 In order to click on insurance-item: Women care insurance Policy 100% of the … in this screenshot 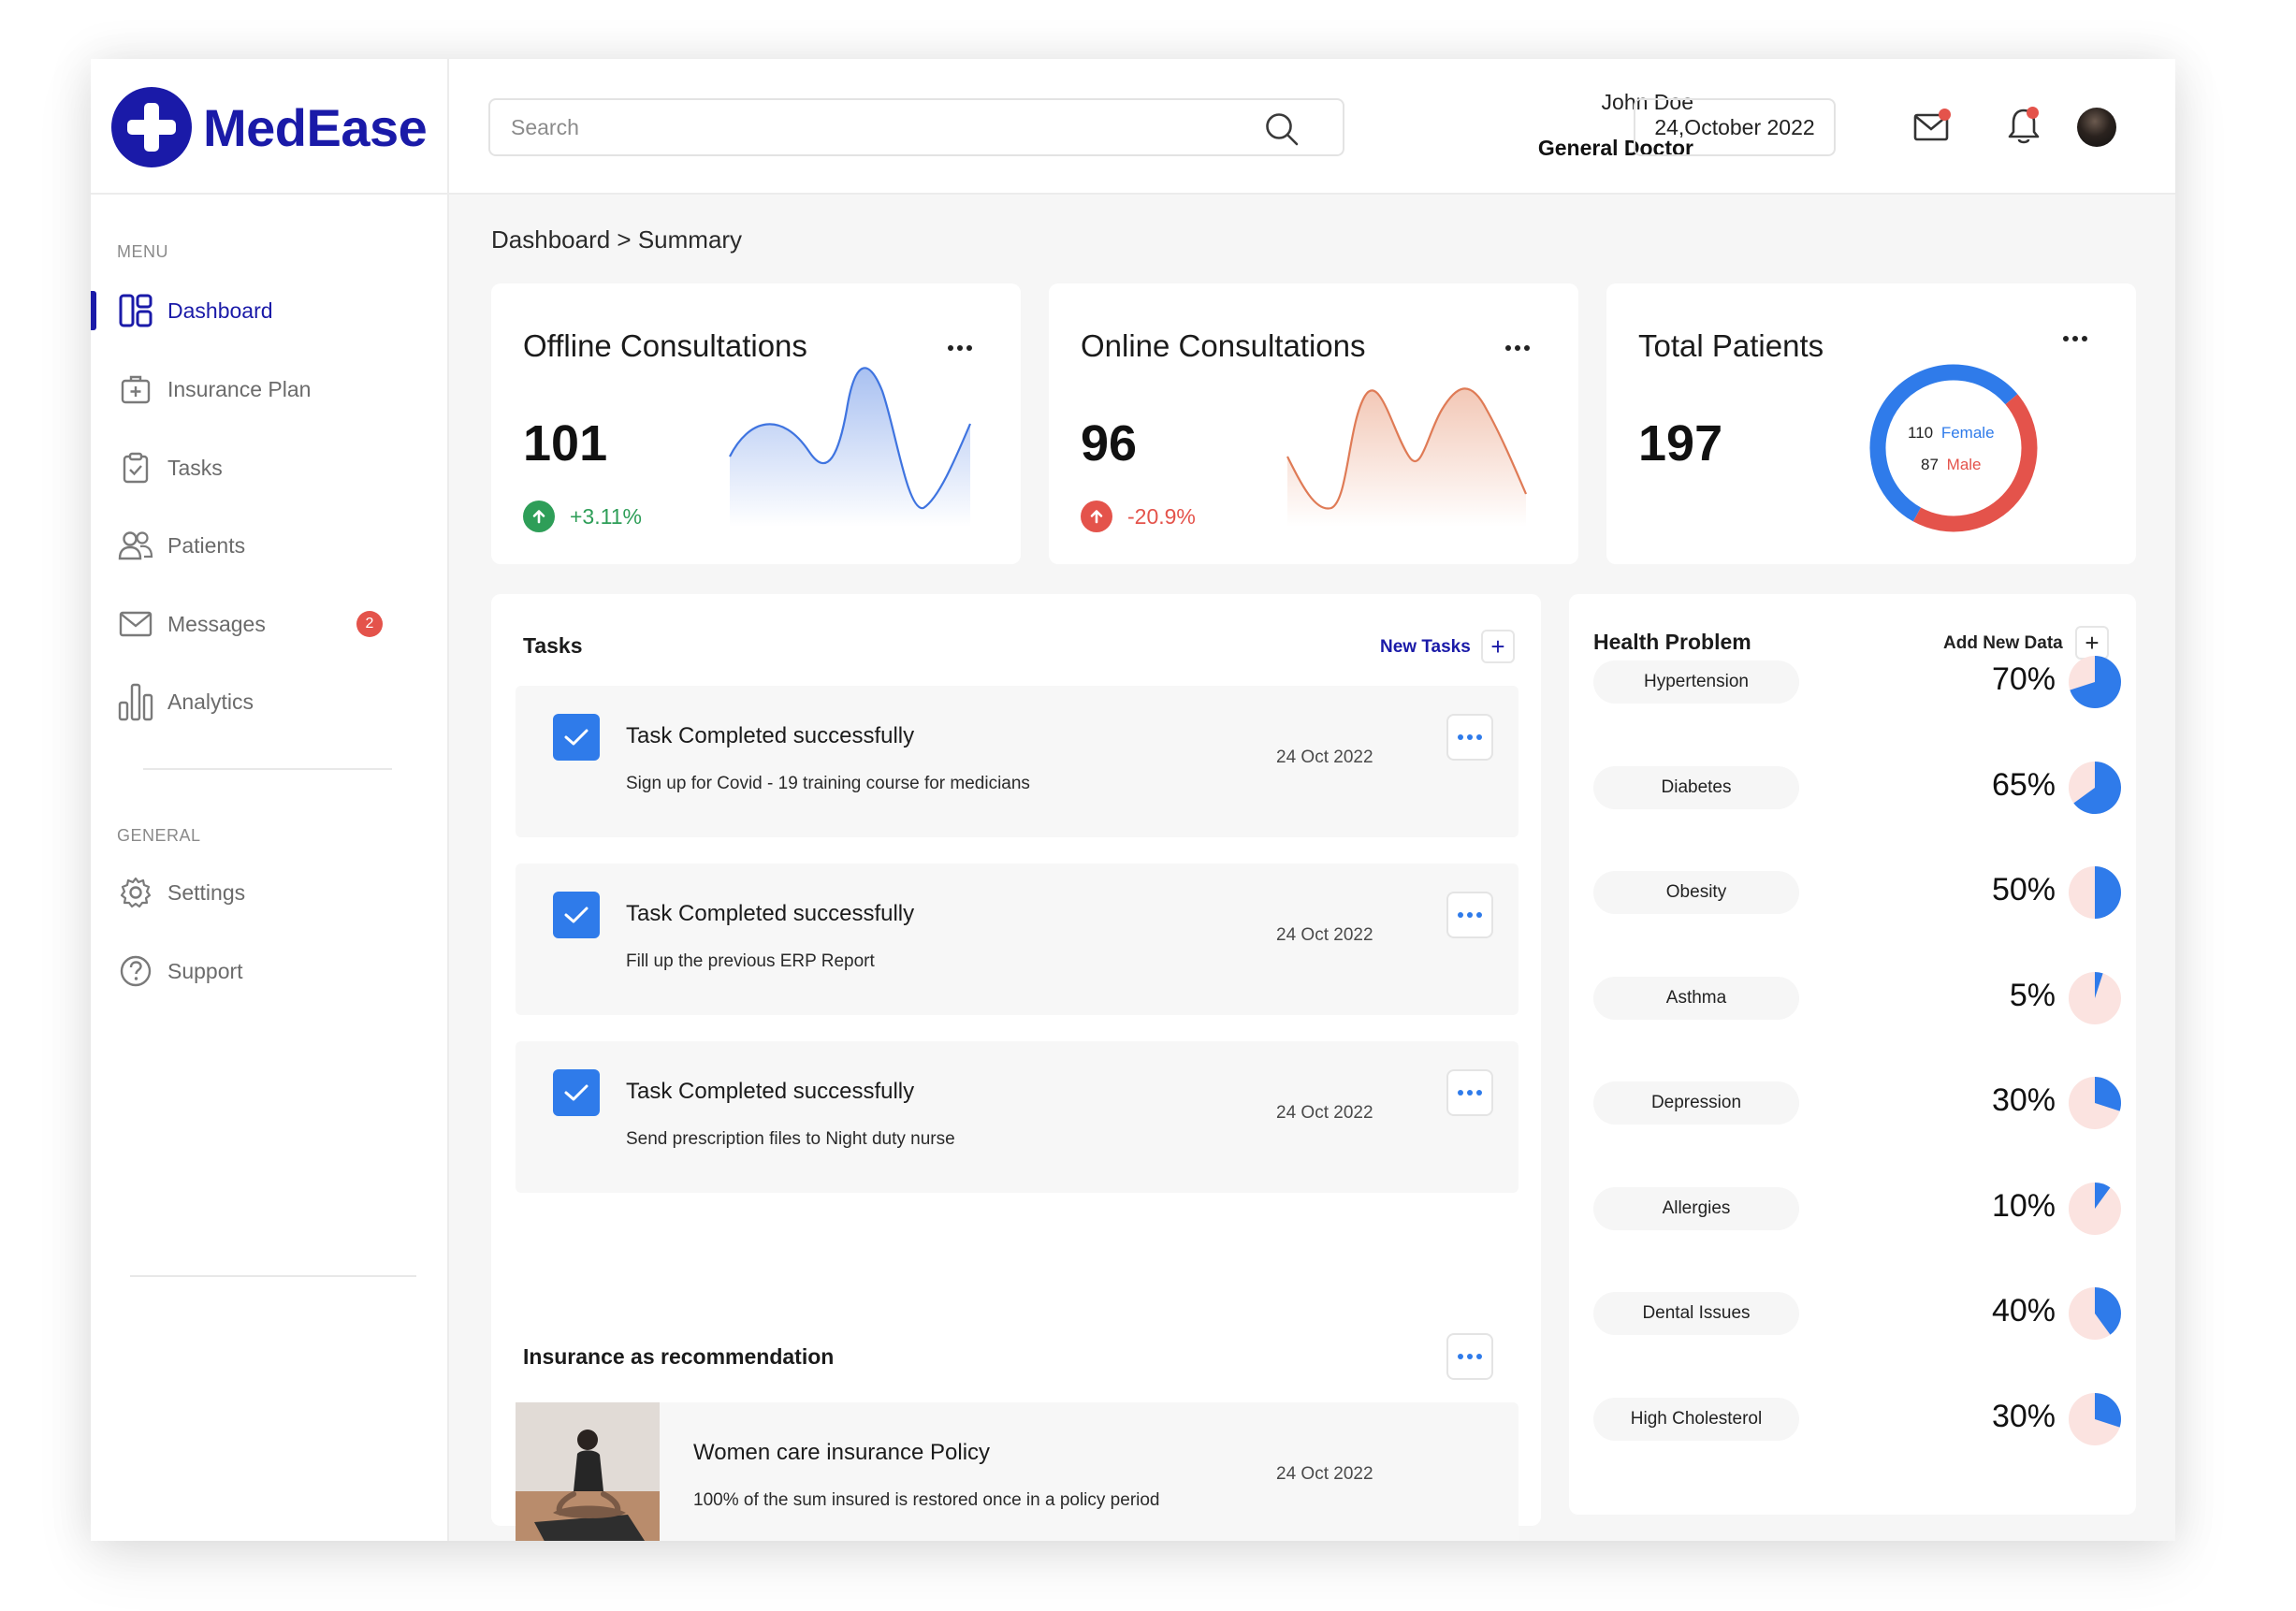, I will do `click(1017, 1472)`.